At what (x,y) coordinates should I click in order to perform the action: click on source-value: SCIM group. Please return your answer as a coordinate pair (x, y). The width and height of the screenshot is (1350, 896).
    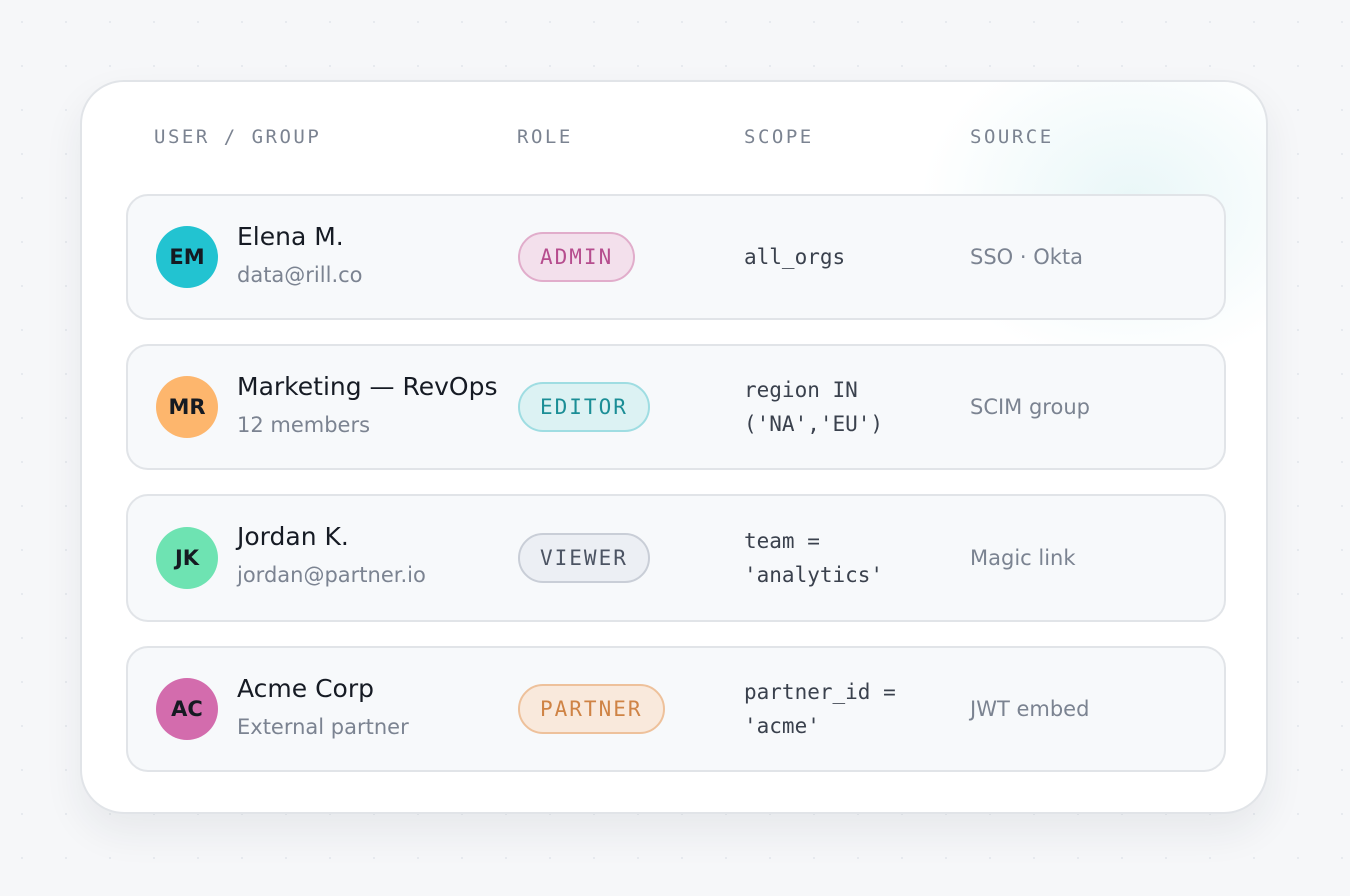
    Looking at the image, I should click on (1030, 407).